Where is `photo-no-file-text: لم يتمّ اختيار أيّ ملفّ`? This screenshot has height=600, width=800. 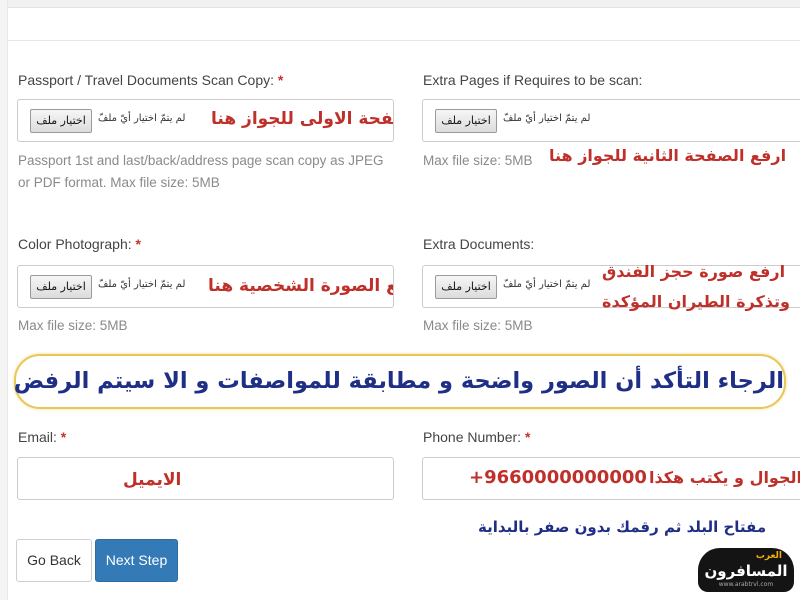 photo-no-file-text: لم يتمّ اختيار أيّ ملفّ is located at coordinates (142, 284).